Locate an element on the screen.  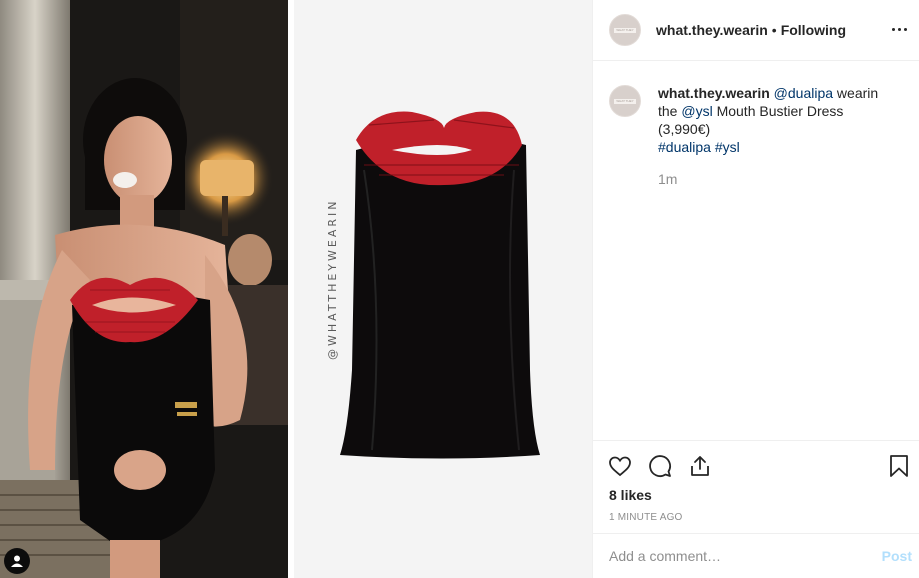
comment-icon is located at coordinates (660, 466).